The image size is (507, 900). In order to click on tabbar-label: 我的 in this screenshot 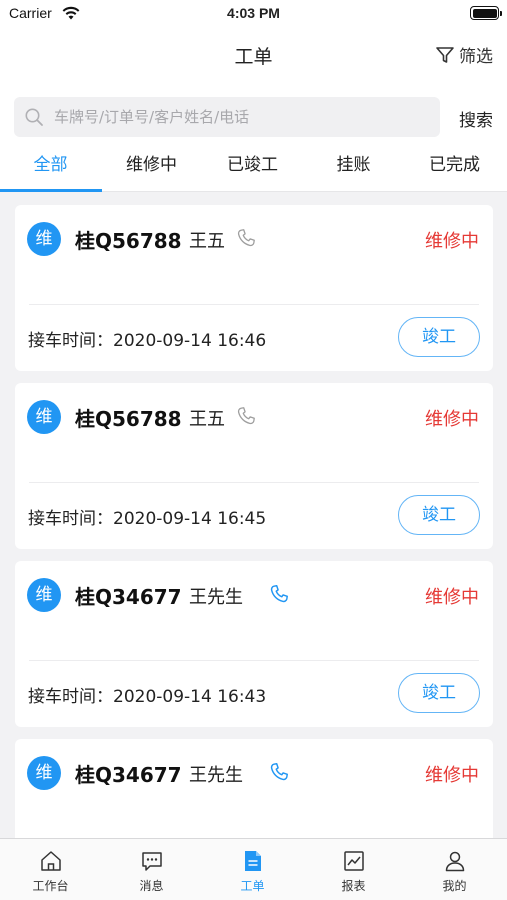, I will do `click(454, 886)`.